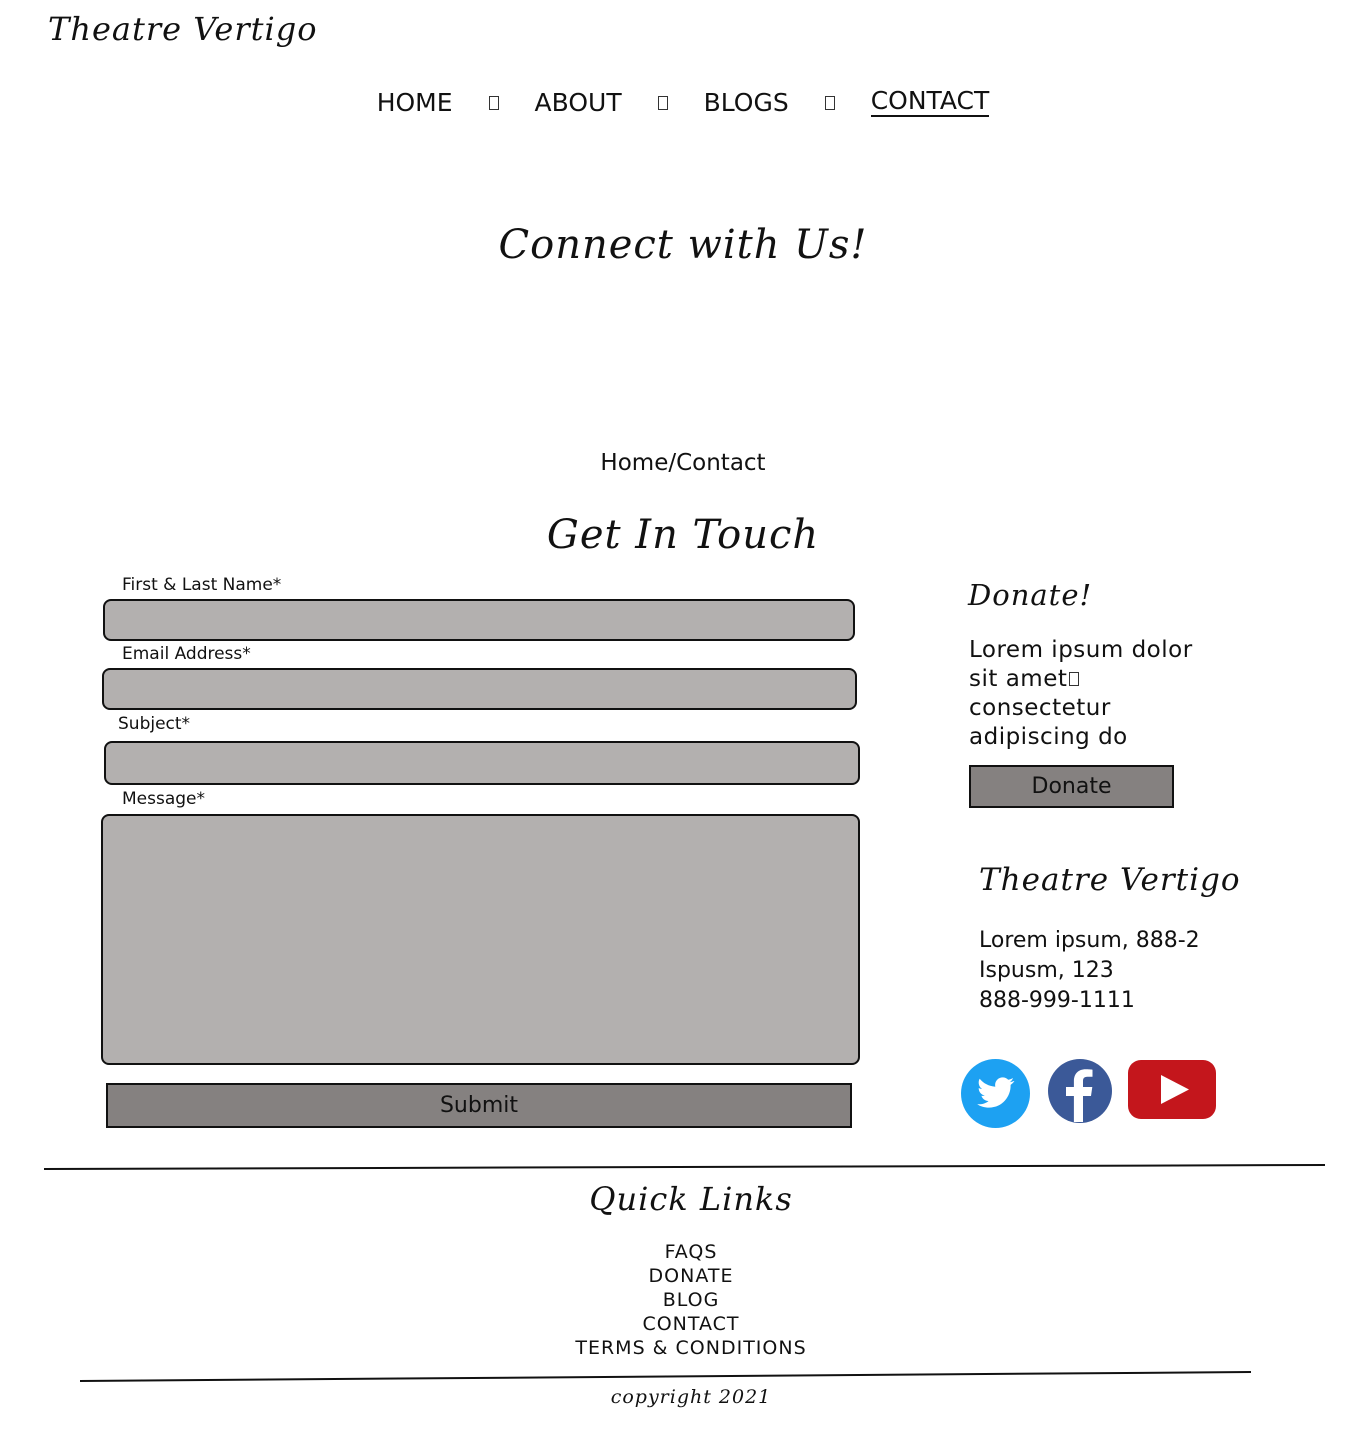 This screenshot has height=1449, width=1366. Describe the element at coordinates (683, 535) in the screenshot. I see `form-title: Get In Touch` at that location.